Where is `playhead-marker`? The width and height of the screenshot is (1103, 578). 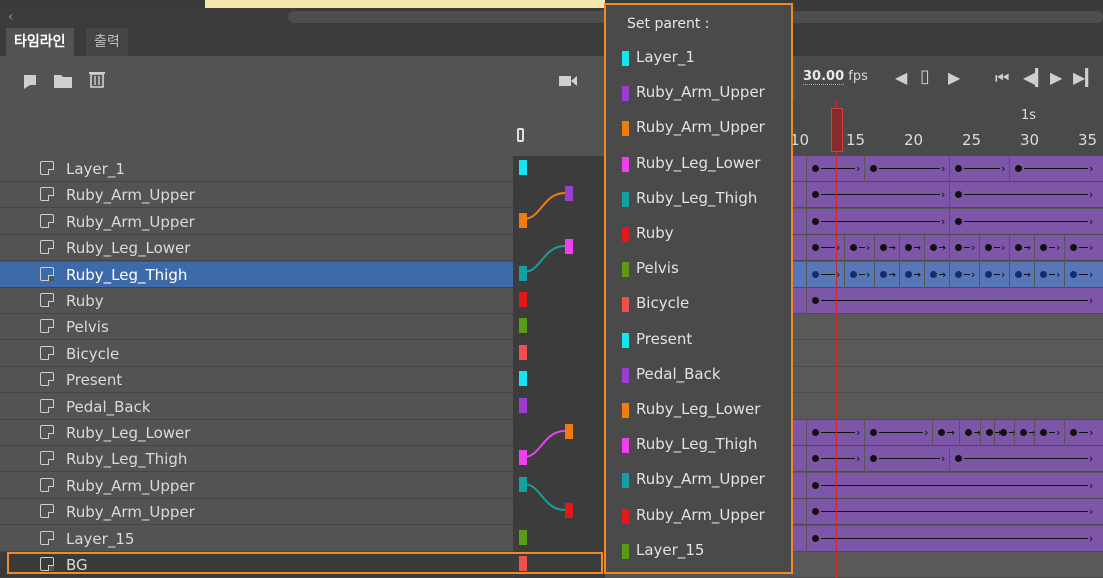 playhead-marker is located at coordinates (837, 130).